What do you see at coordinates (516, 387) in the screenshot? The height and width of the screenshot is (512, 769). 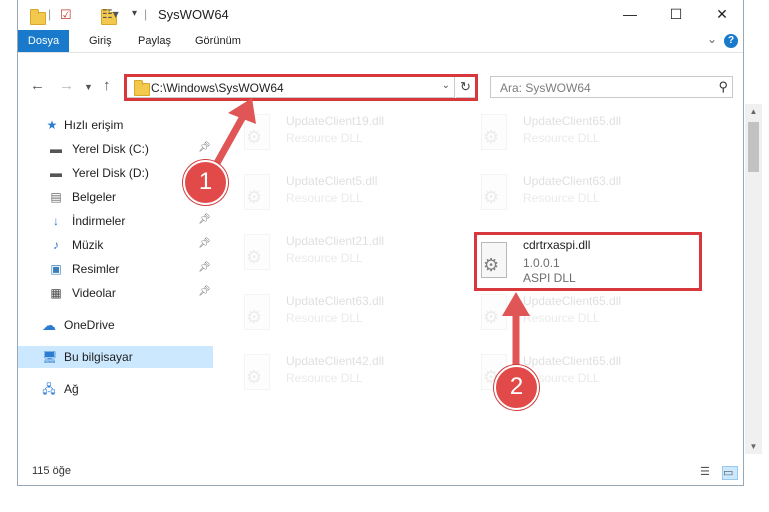 I see `step-badge-2: 2` at bounding box center [516, 387].